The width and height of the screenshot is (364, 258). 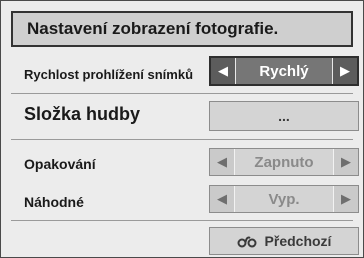 I want to click on slide-speed-left-arrow-icon: ◀, so click(x=223, y=71).